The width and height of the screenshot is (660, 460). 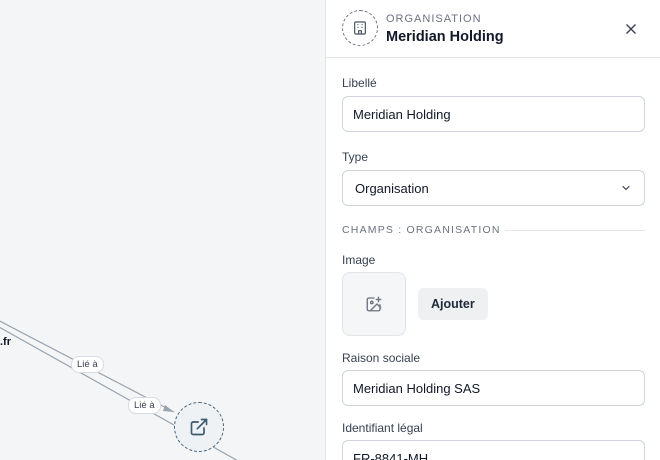 I want to click on section-divider: CHAMPS : ORGANISATION, so click(x=493, y=230).